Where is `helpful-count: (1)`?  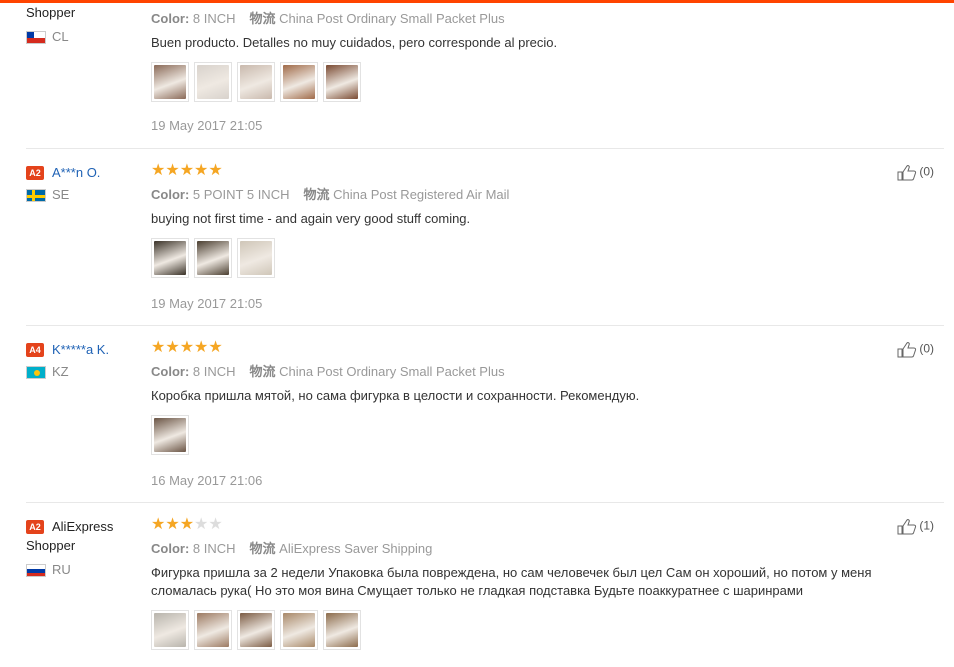 helpful-count: (1) is located at coordinates (926, 525).